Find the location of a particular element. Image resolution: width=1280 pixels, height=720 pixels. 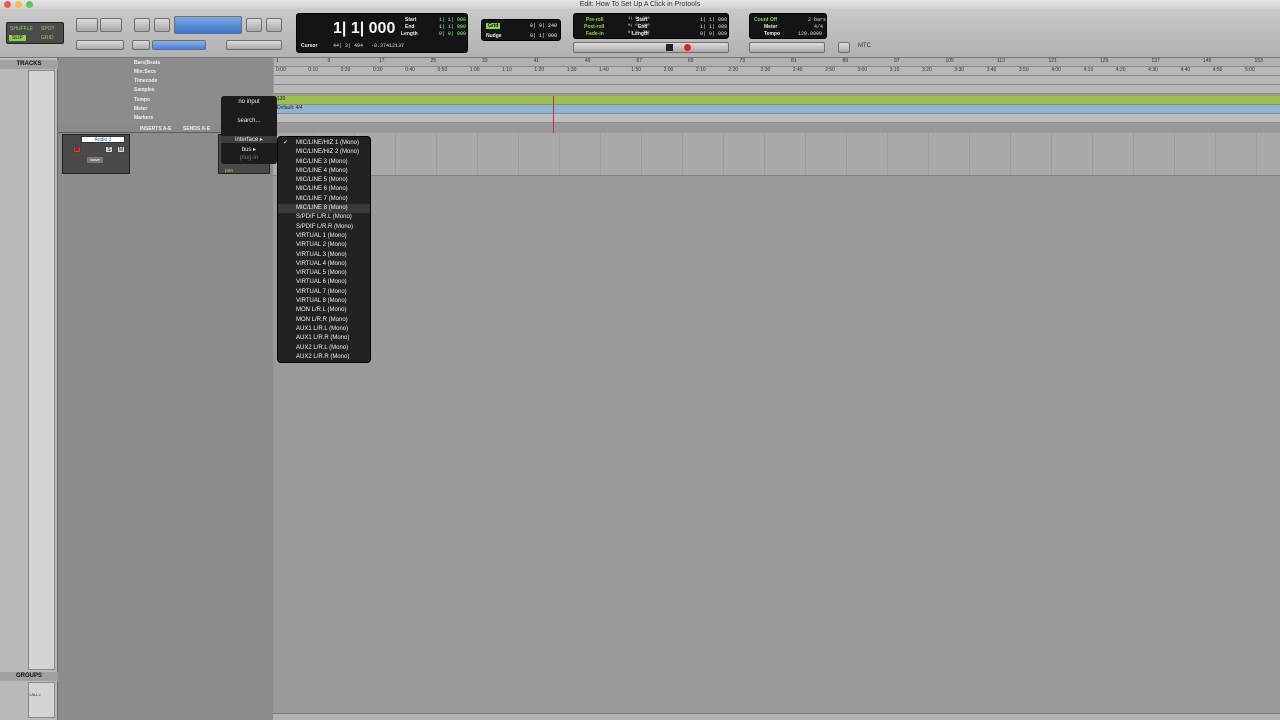

record-enable-button: R is located at coordinates (77, 149).